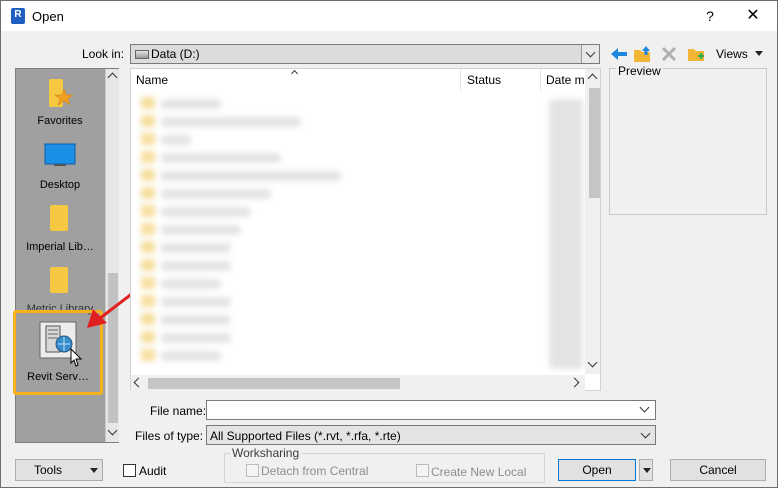  I want to click on desktop-icon, so click(60, 154).